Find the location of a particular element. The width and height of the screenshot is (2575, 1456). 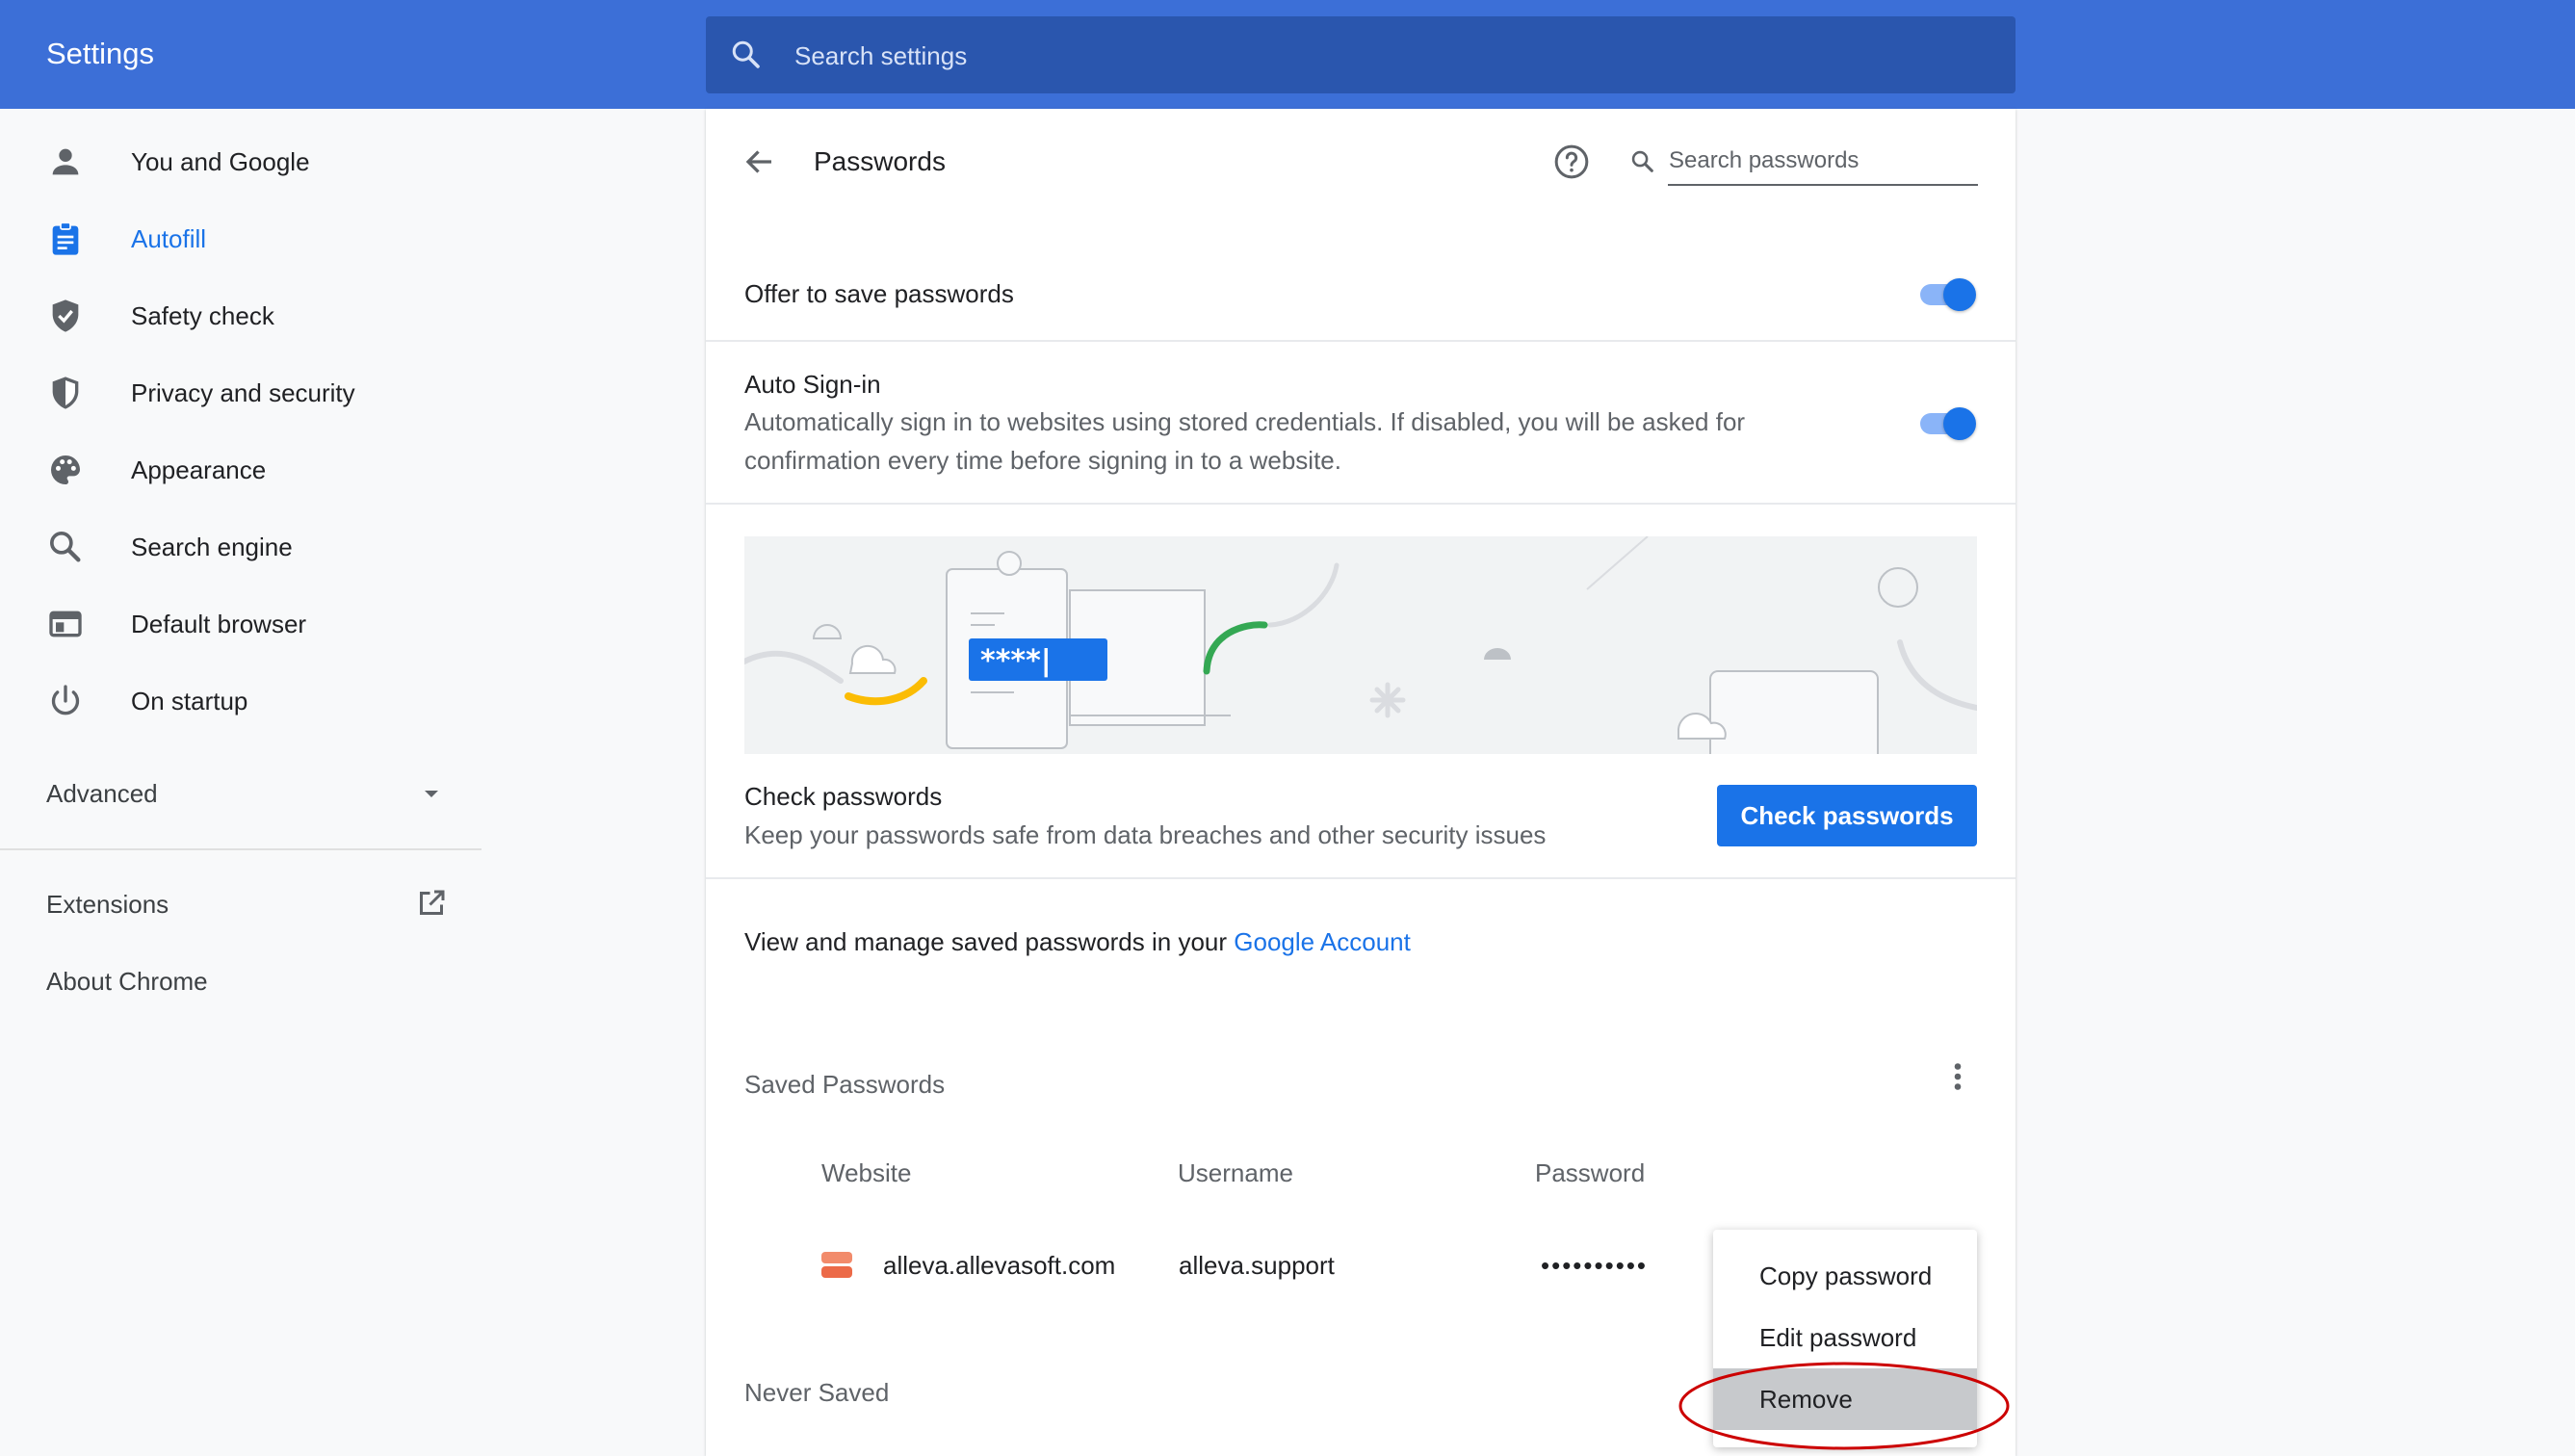

auto-signin-label: Auto Sign-in is located at coordinates (812, 384).